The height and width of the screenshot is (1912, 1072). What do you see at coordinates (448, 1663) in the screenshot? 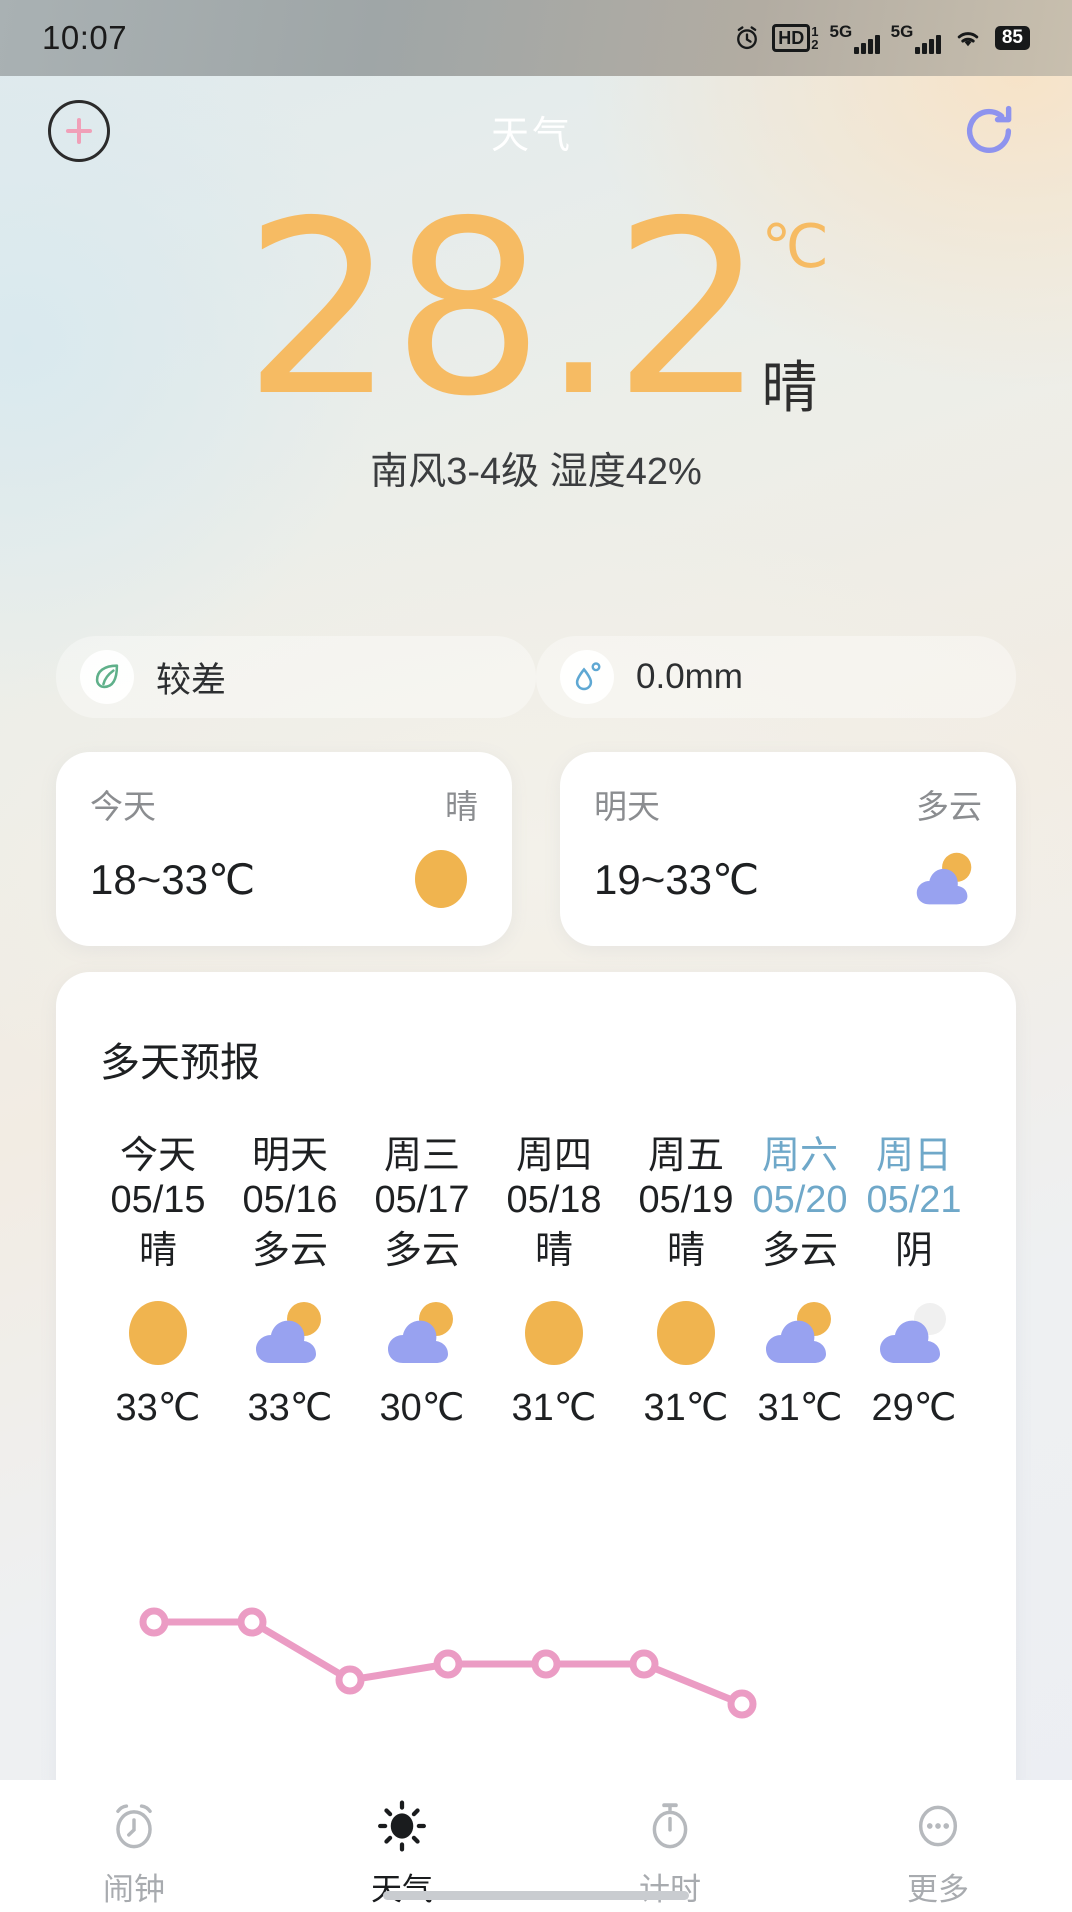
I see `high-temp-points` at bounding box center [448, 1663].